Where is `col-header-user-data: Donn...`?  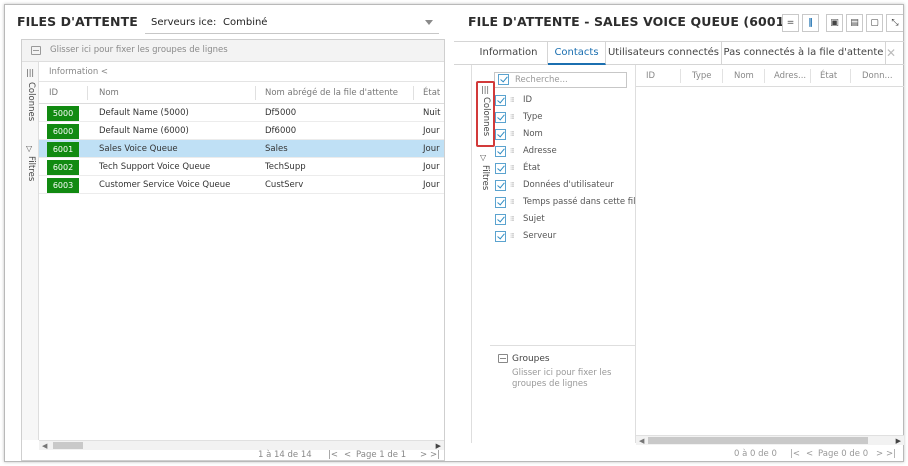 col-header-user-data: Donn... is located at coordinates (877, 76).